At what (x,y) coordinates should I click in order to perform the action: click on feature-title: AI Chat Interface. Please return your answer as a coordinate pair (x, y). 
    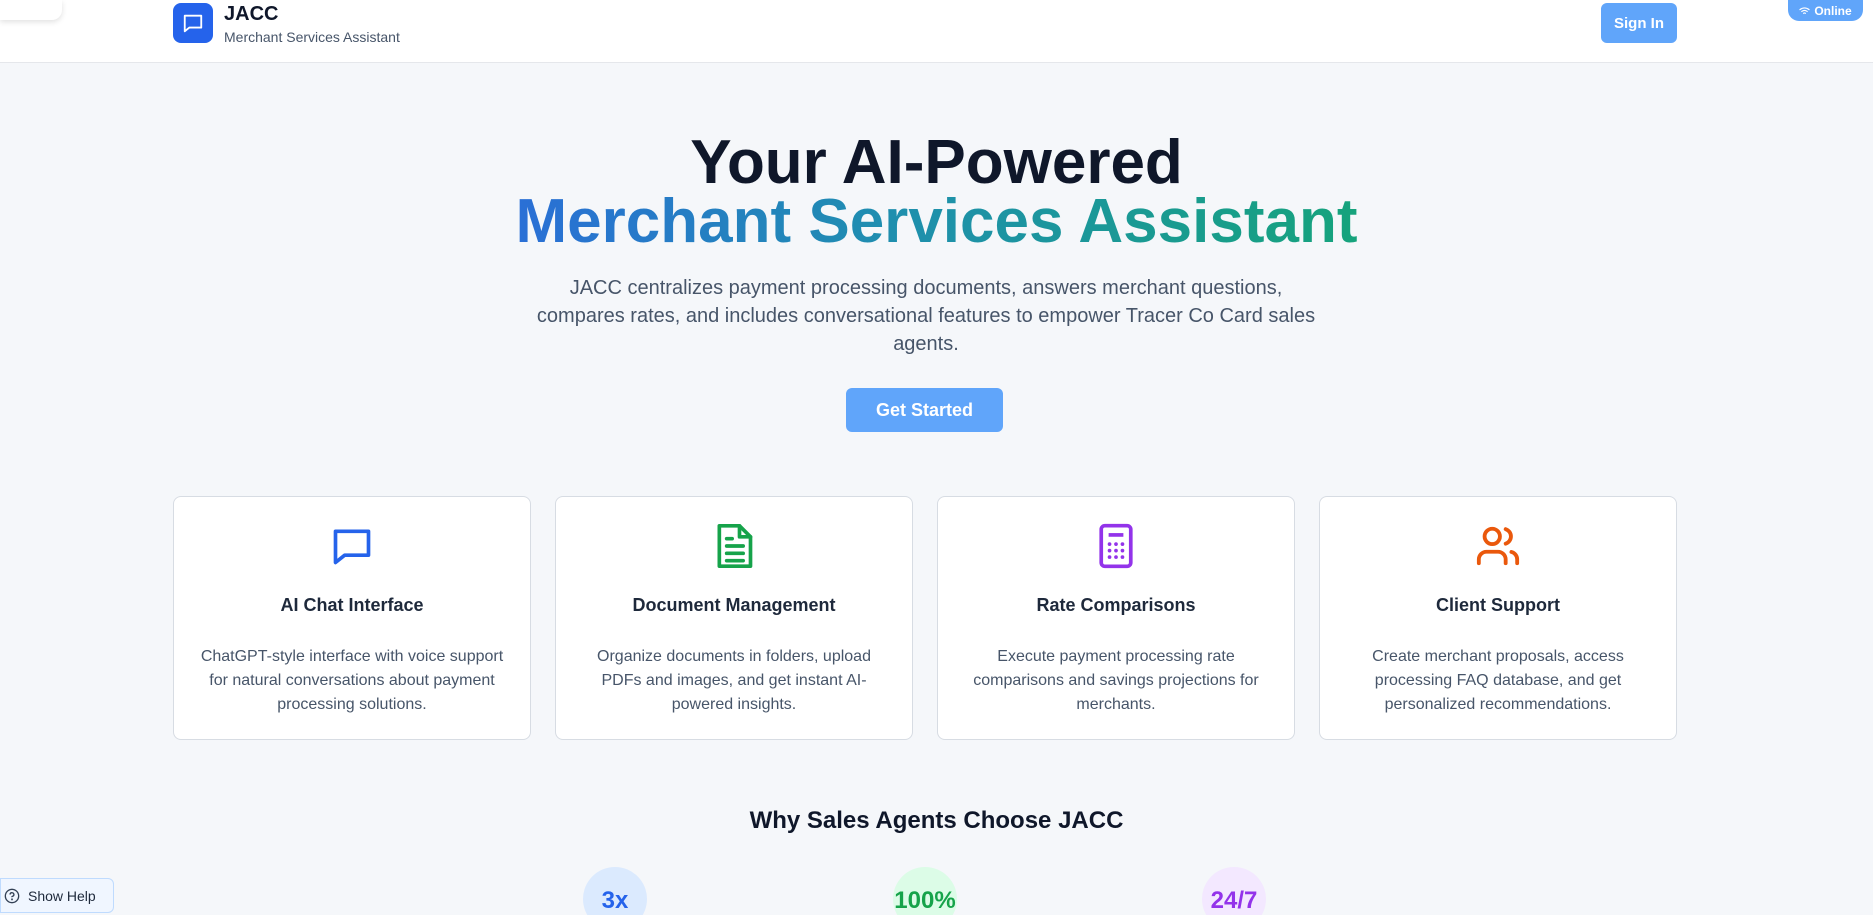
    Looking at the image, I should click on (352, 605).